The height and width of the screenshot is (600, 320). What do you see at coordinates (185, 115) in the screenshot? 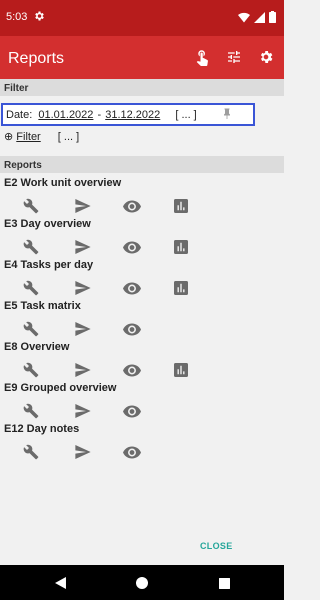
I see `date-more-link: [ ... ]` at bounding box center [185, 115].